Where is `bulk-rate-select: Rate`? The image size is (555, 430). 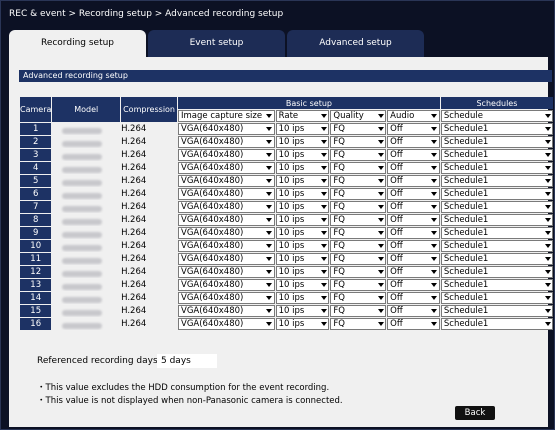 bulk-rate-select: Rate is located at coordinates (302, 116).